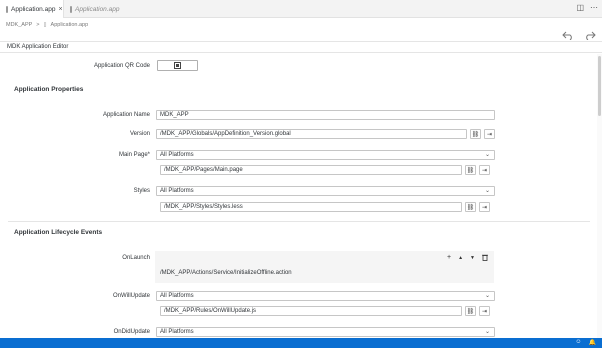 This screenshot has height=348, width=602. Describe the element at coordinates (599, 196) in the screenshot. I see `vertical-scrollbar` at that location.